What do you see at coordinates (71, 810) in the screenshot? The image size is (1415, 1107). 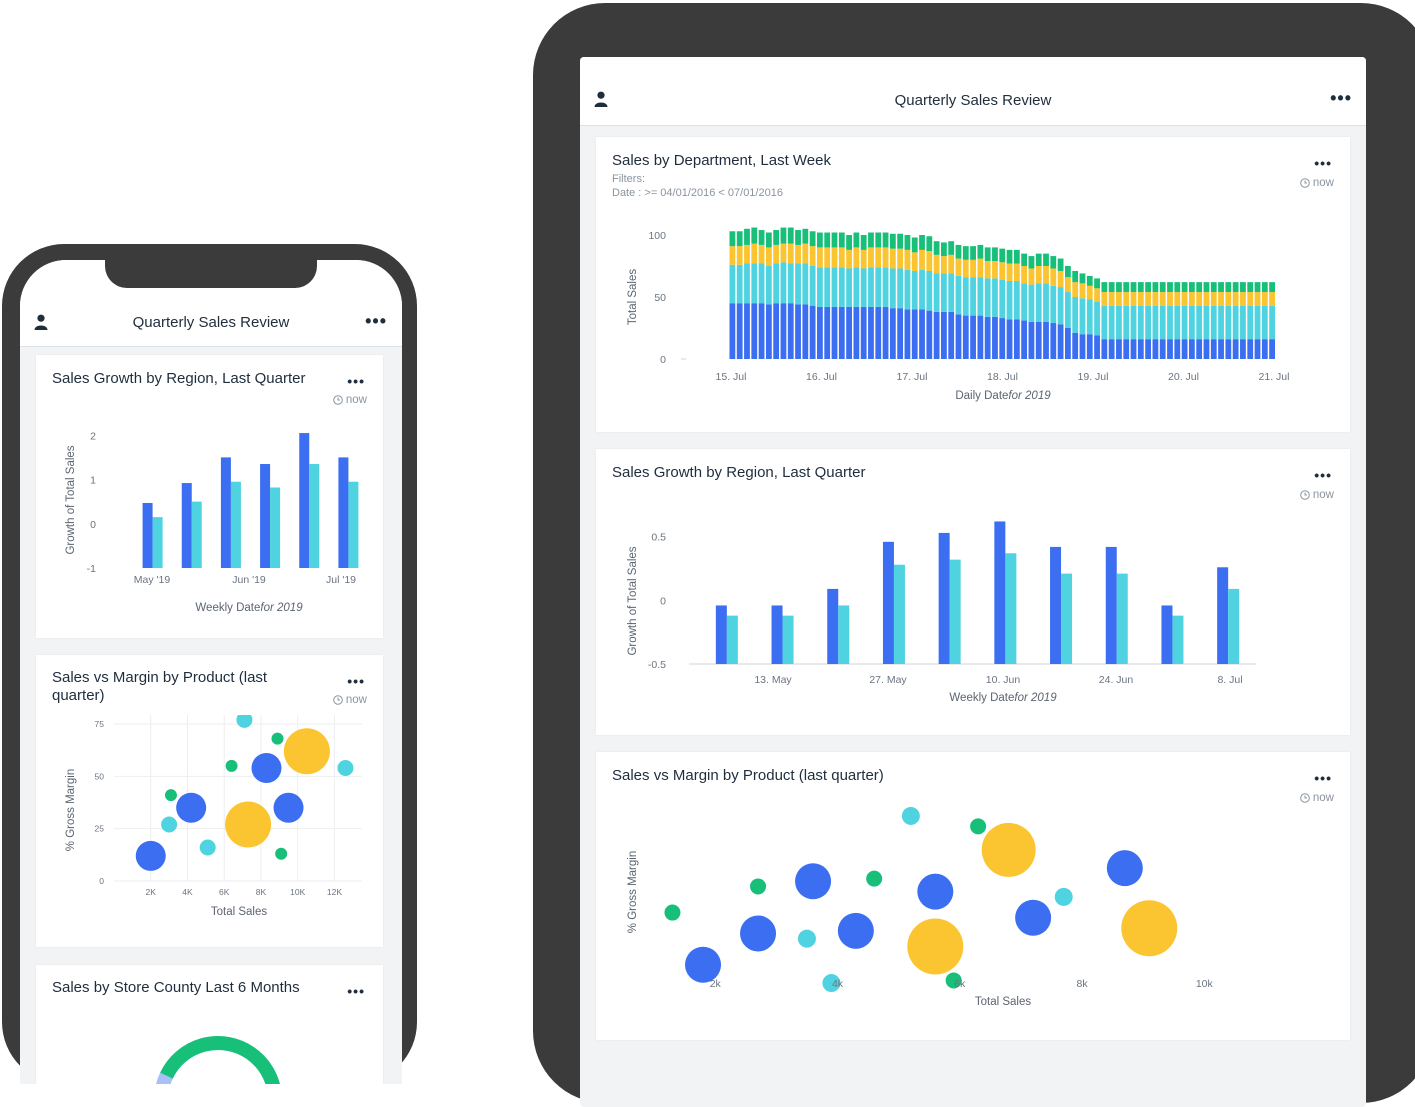 I see `y-axis-label: % Gross Margin` at bounding box center [71, 810].